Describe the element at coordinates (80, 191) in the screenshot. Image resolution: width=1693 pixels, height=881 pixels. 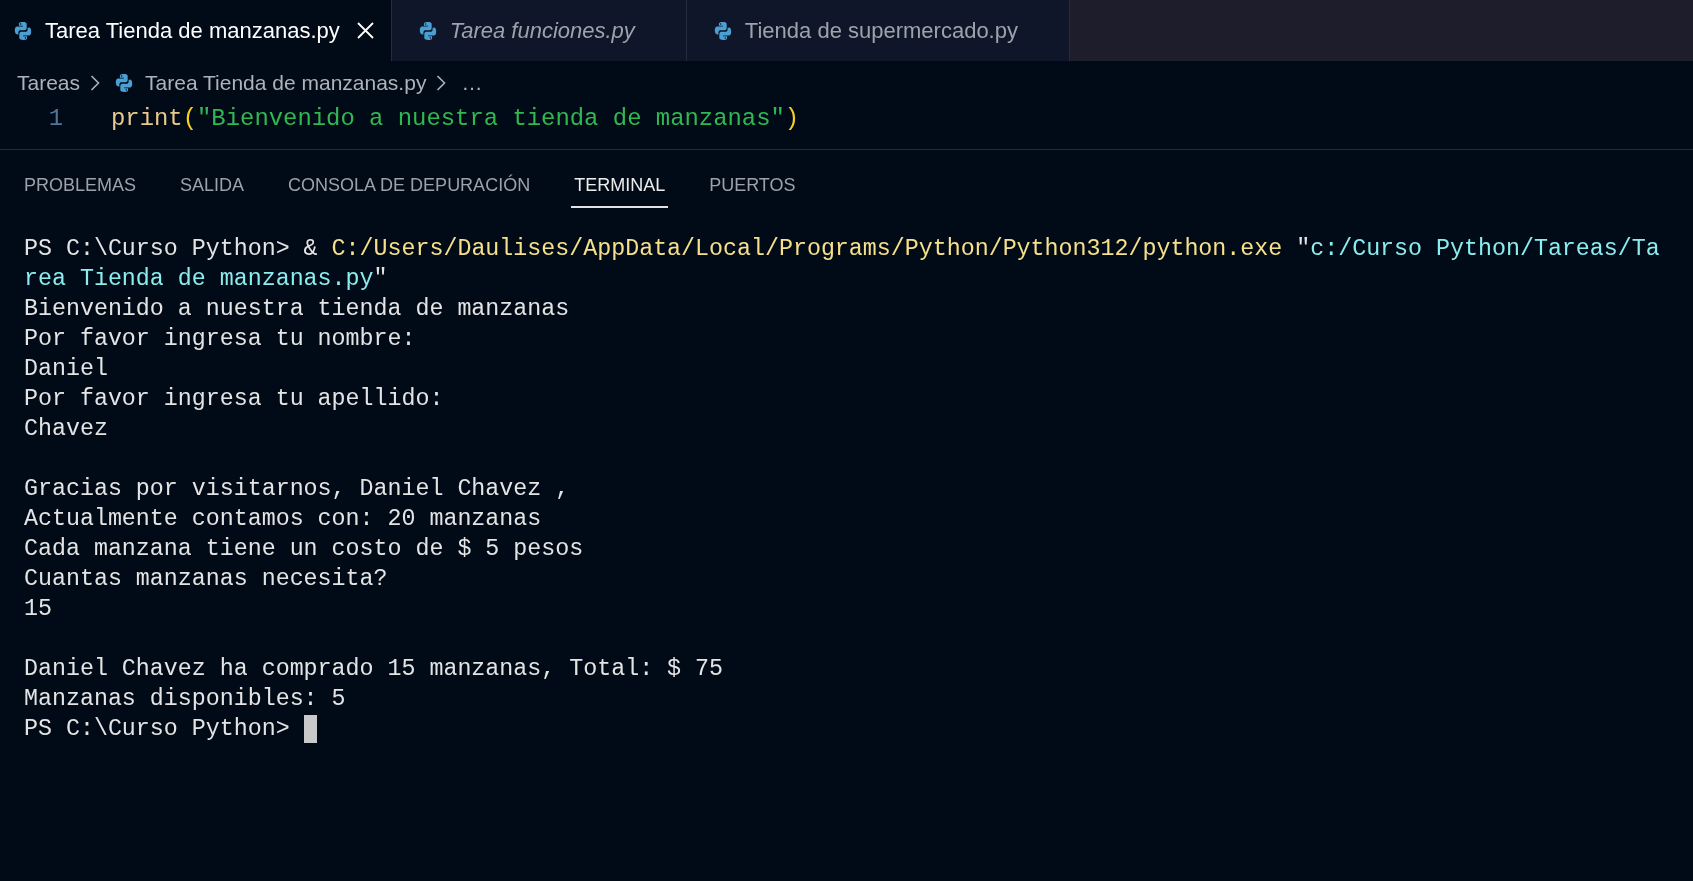
I see `panel-tab: PROBLEMAS` at that location.